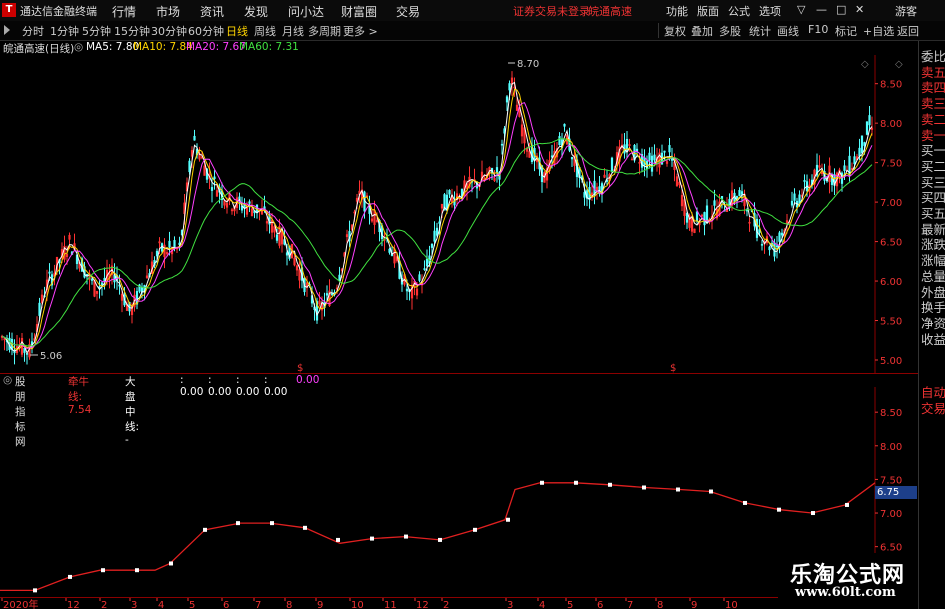 The image size is (945, 609). Describe the element at coordinates (300, 368) in the screenshot. I see `dividend-marker-1: $` at that location.